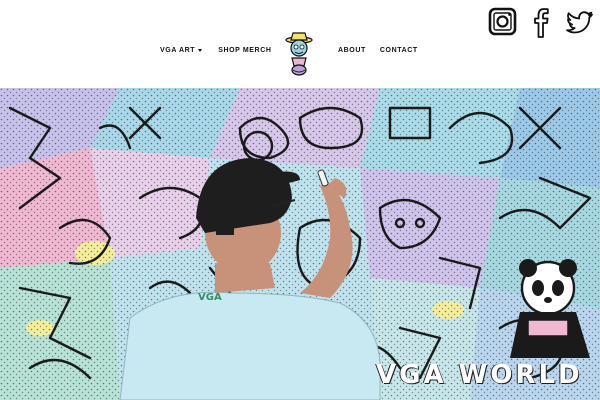 This screenshot has height=400, width=600. I want to click on nav-vga-art: VGA ART, so click(181, 50).